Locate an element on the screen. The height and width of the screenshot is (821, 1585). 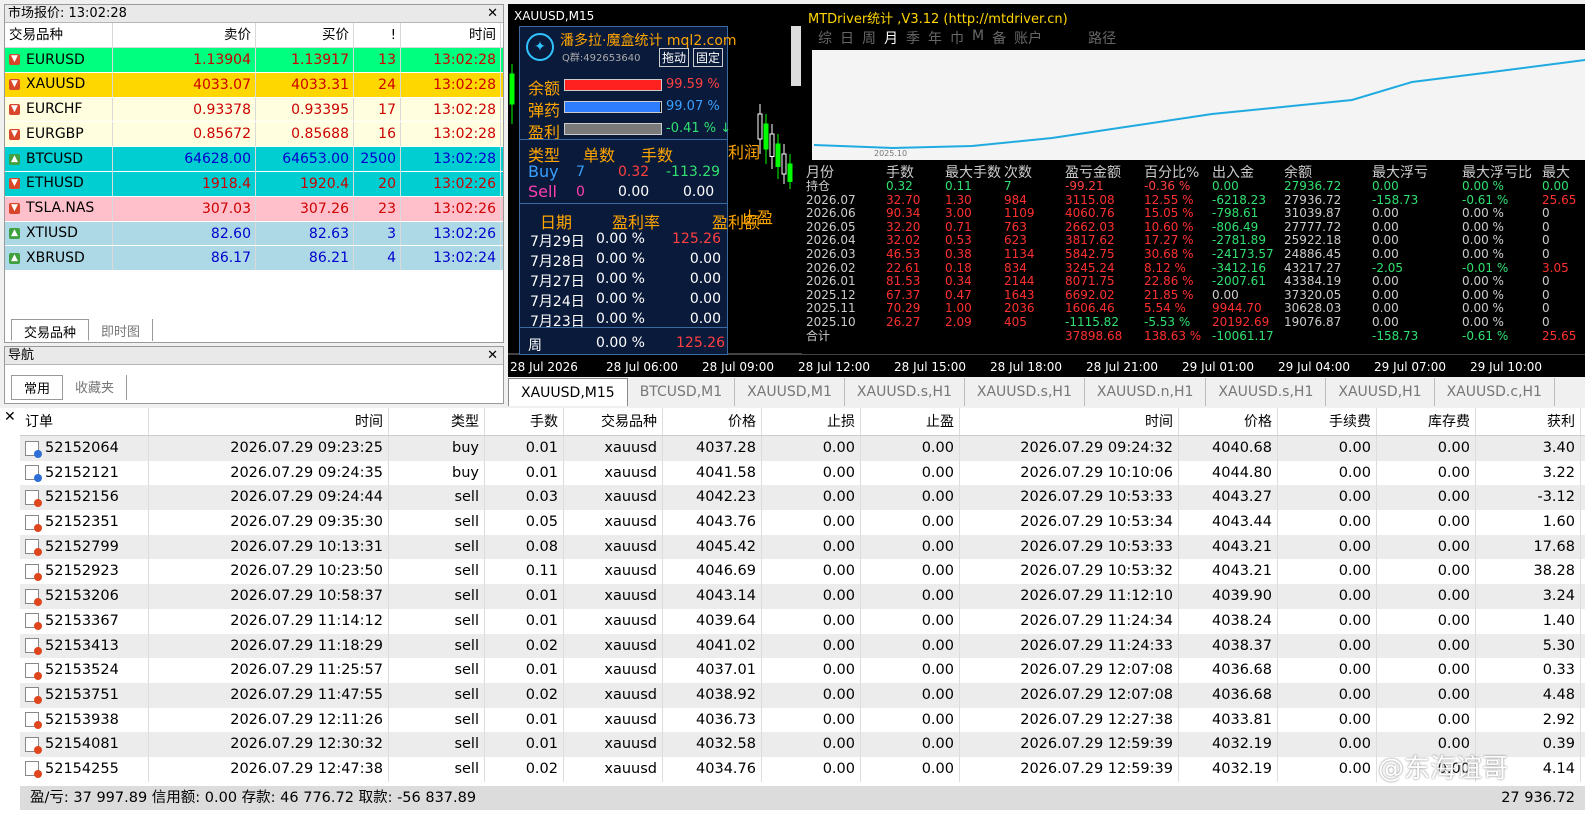
chart-tab: XAUUSD,M1 is located at coordinates (790, 392).